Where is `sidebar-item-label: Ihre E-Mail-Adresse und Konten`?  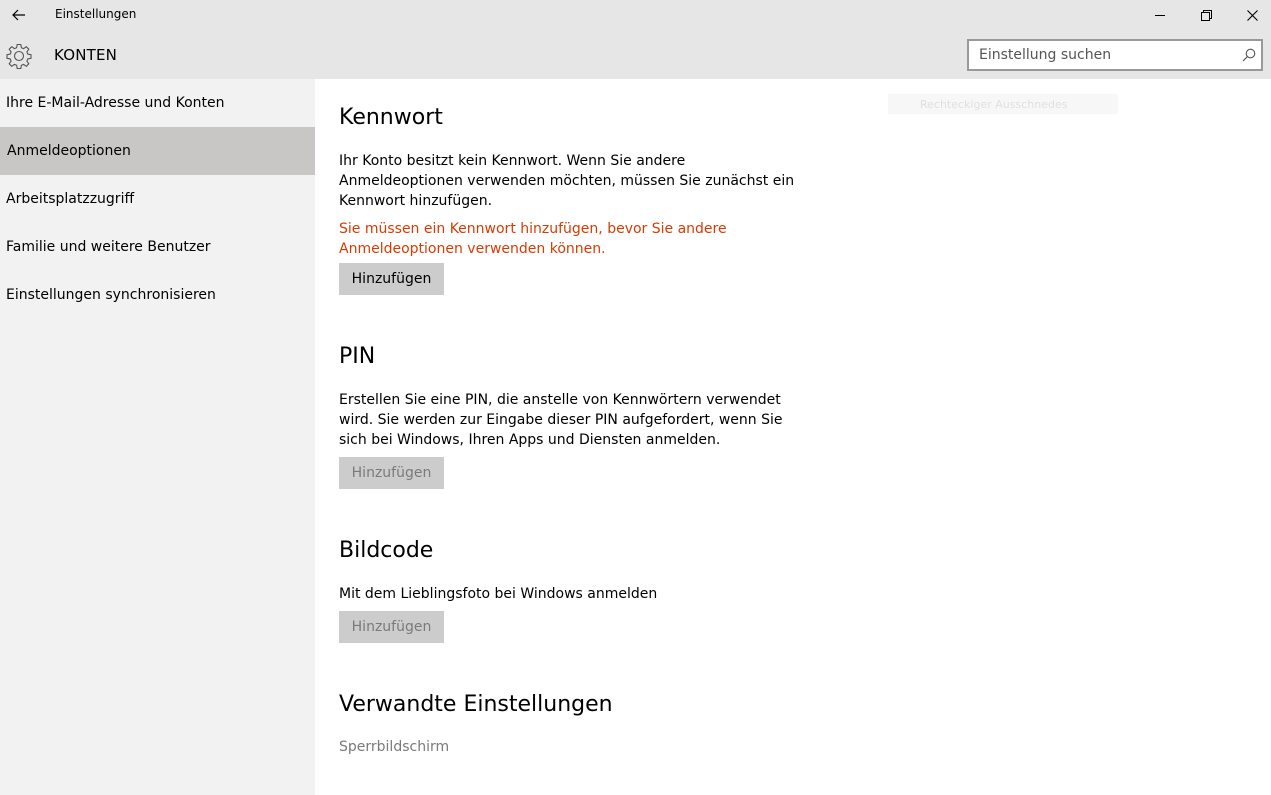 sidebar-item-label: Ihre E-Mail-Adresse und Konten is located at coordinates (115, 103).